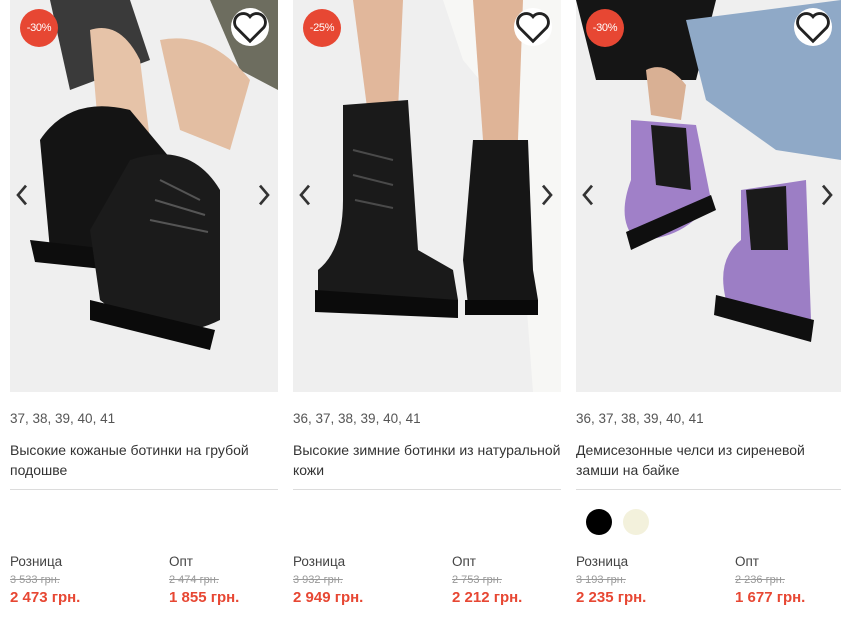 This screenshot has height=627, width=841. Describe the element at coordinates (194, 580) in the screenshot. I see `wholesale-old-price: 2 474 грн.` at that location.